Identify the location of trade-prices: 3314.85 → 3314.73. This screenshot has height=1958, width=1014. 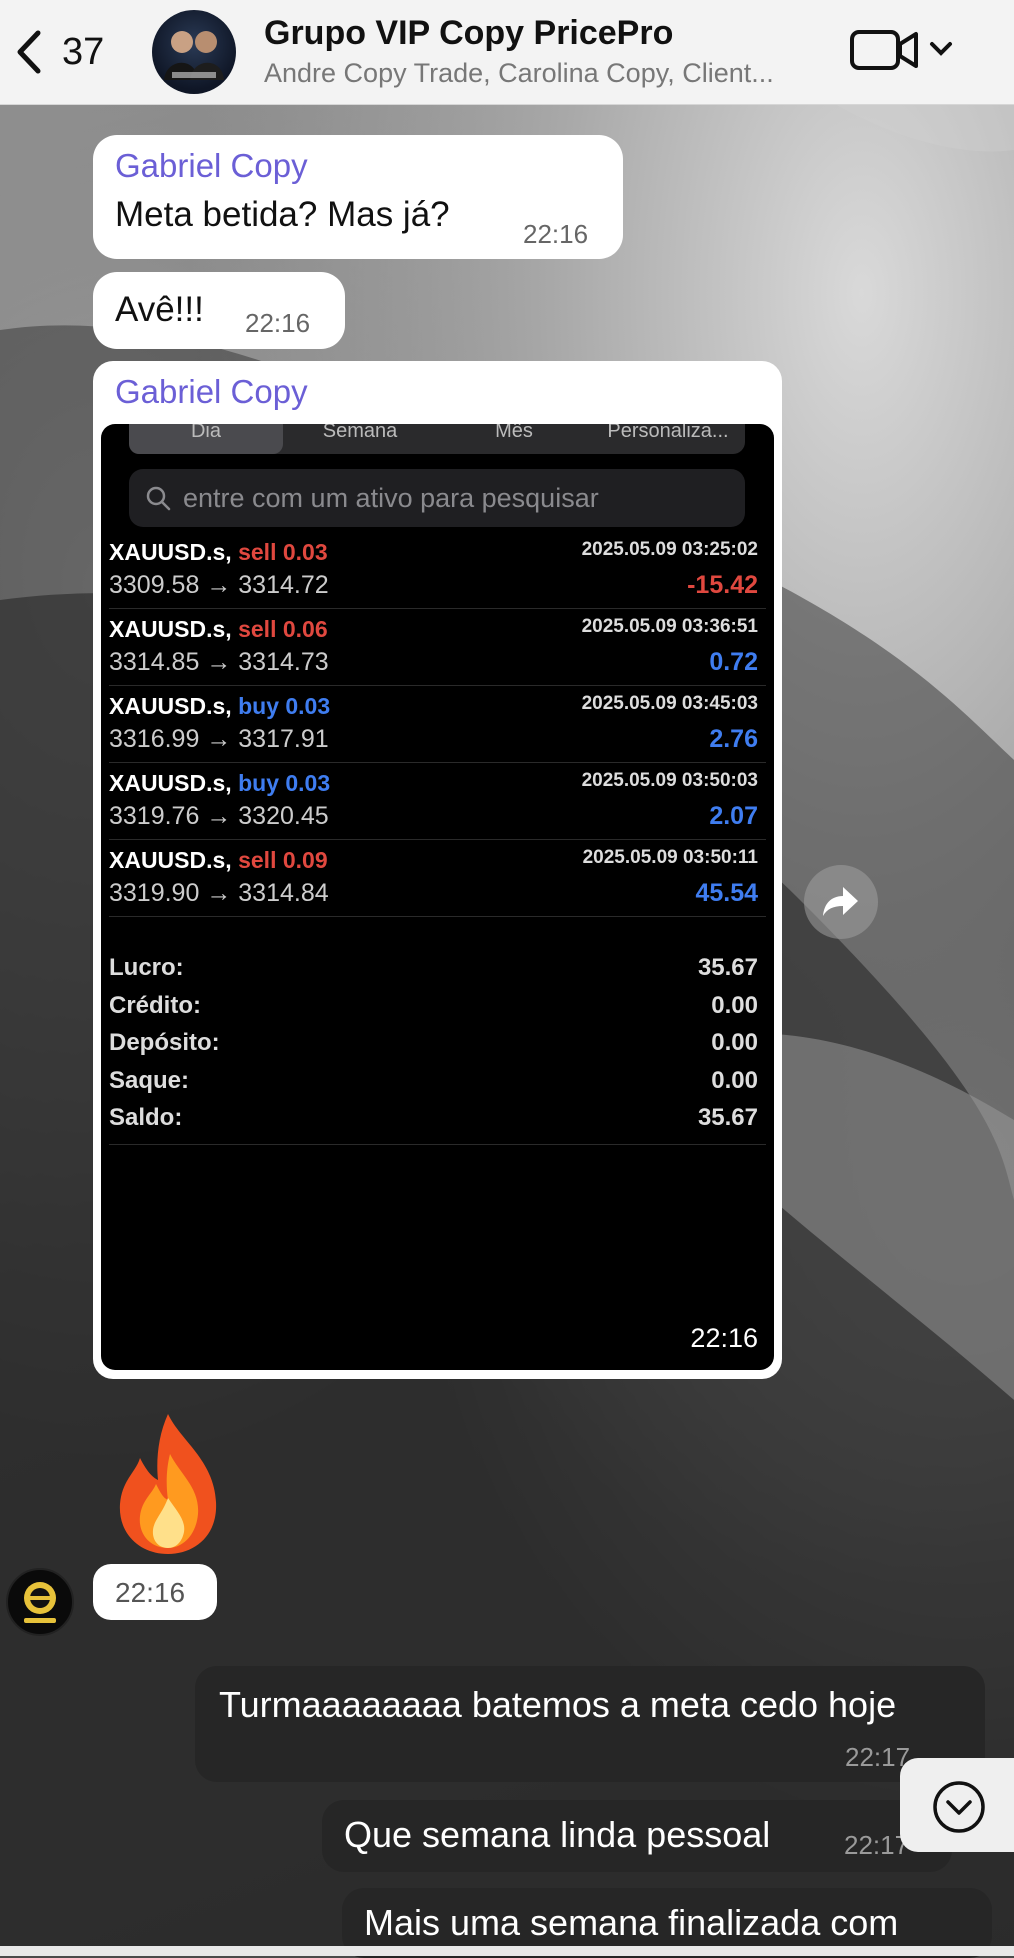
(219, 662).